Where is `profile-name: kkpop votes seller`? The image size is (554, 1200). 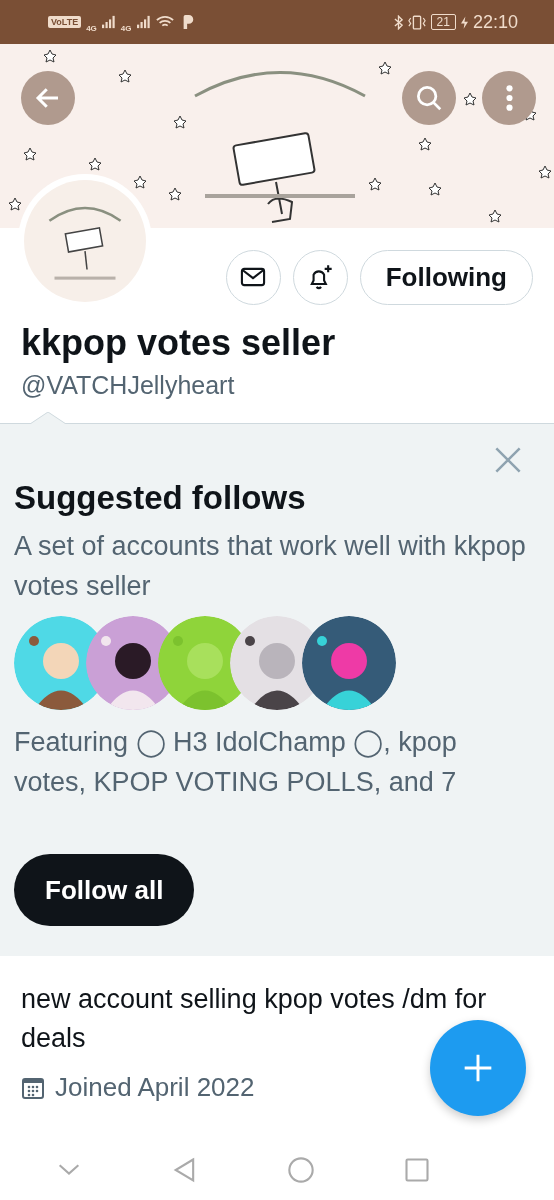 profile-name: kkpop votes seller is located at coordinates (179, 343).